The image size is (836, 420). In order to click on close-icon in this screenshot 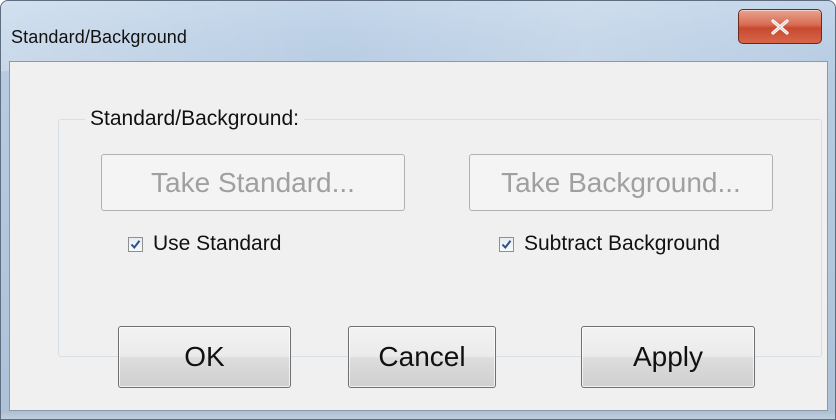, I will do `click(780, 26)`.